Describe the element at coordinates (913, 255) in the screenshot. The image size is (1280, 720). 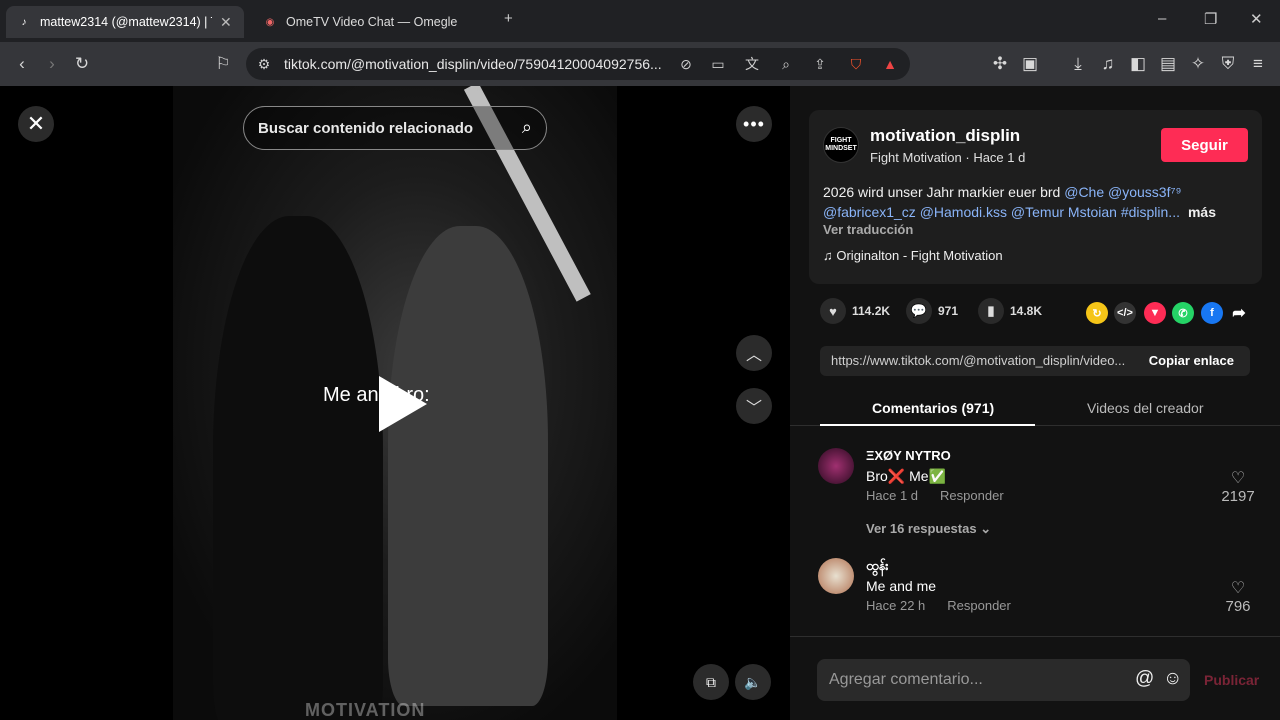
I see `sound-link: ♫ Originalton - Fight Motivation` at that location.